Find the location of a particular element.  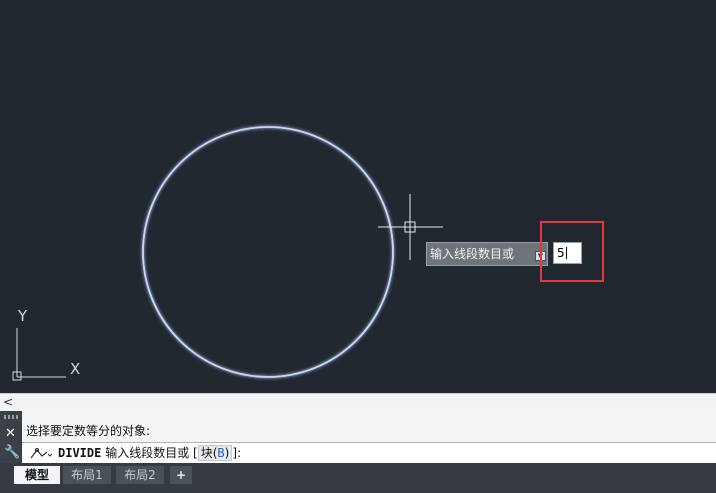

dynamic-input-prompt: 输入线段数目或 is located at coordinates (487, 254).